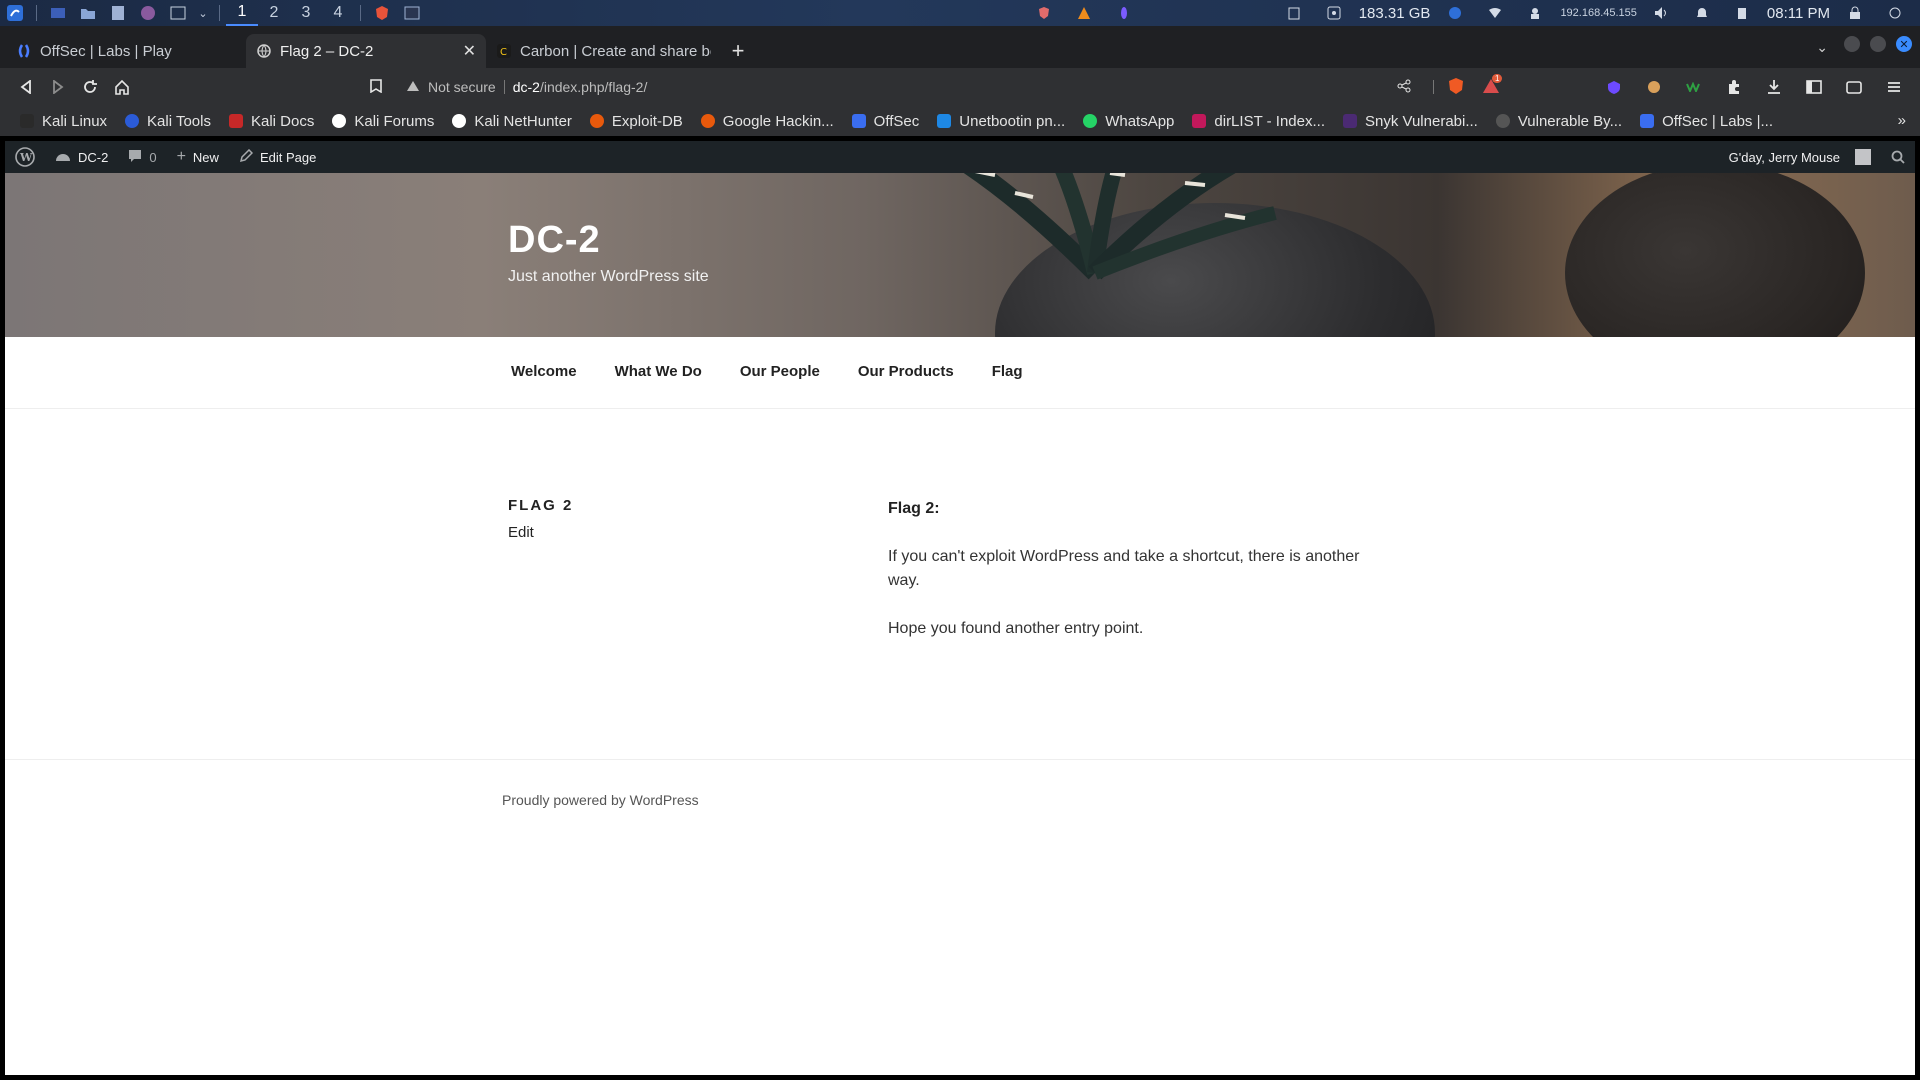  Describe the element at coordinates (1535, 13) in the screenshot. I see `network-user-icon` at that location.